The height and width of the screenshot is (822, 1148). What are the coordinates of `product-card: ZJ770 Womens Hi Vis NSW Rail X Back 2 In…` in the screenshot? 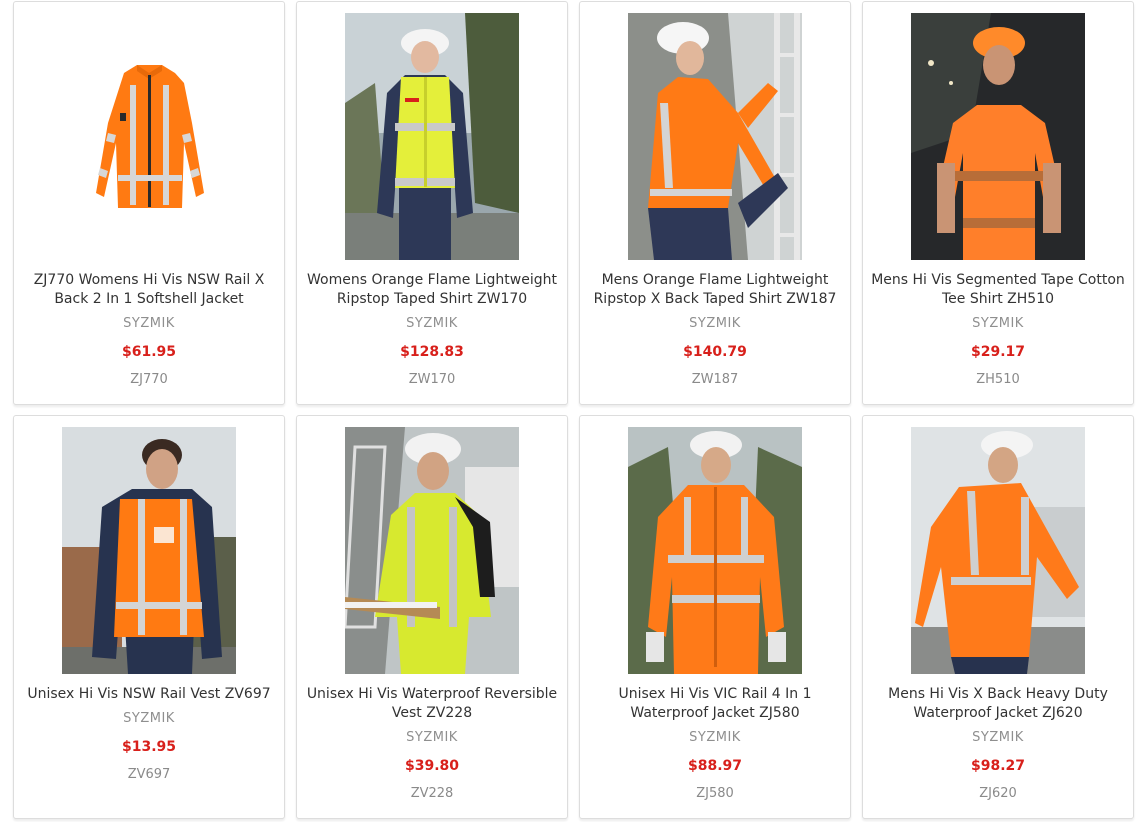 It's located at (149, 203).